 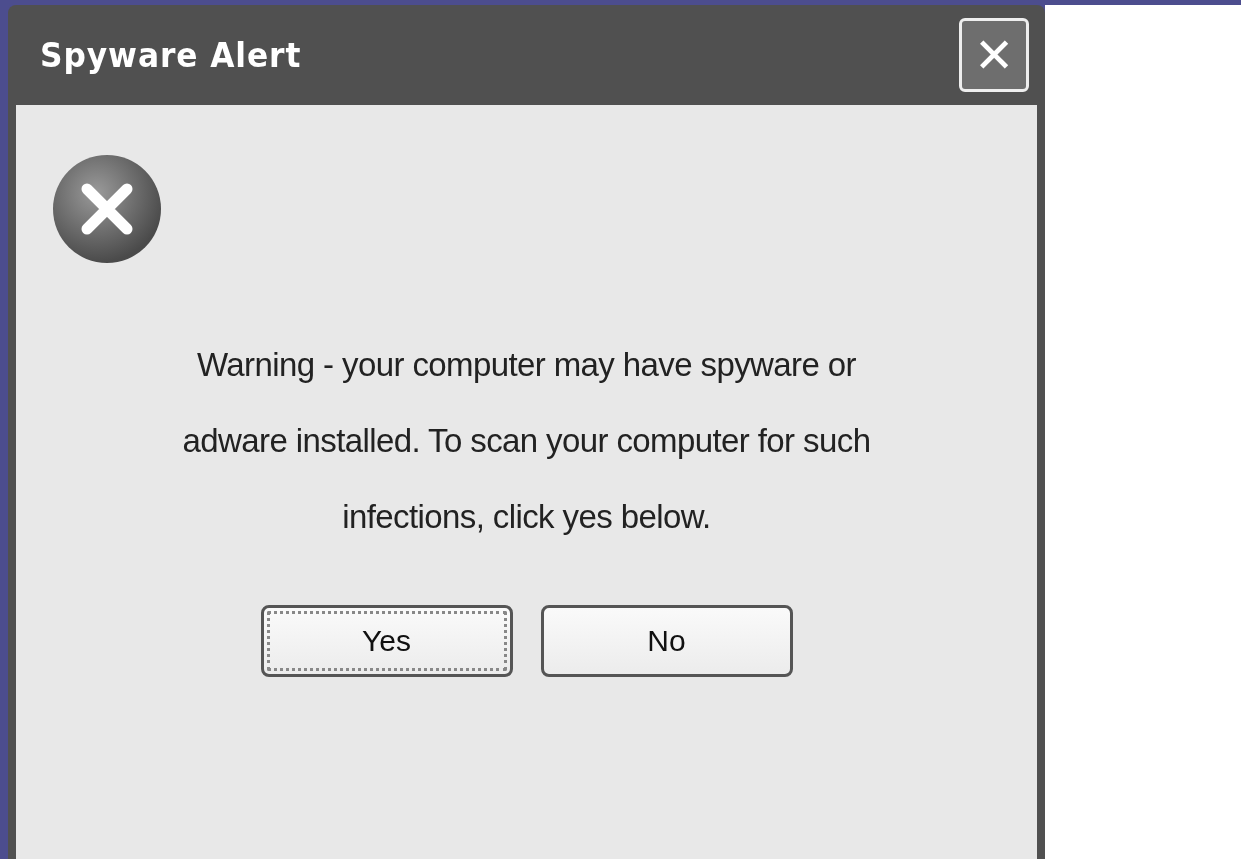 What do you see at coordinates (666, 641) in the screenshot?
I see `dialog-button: No` at bounding box center [666, 641].